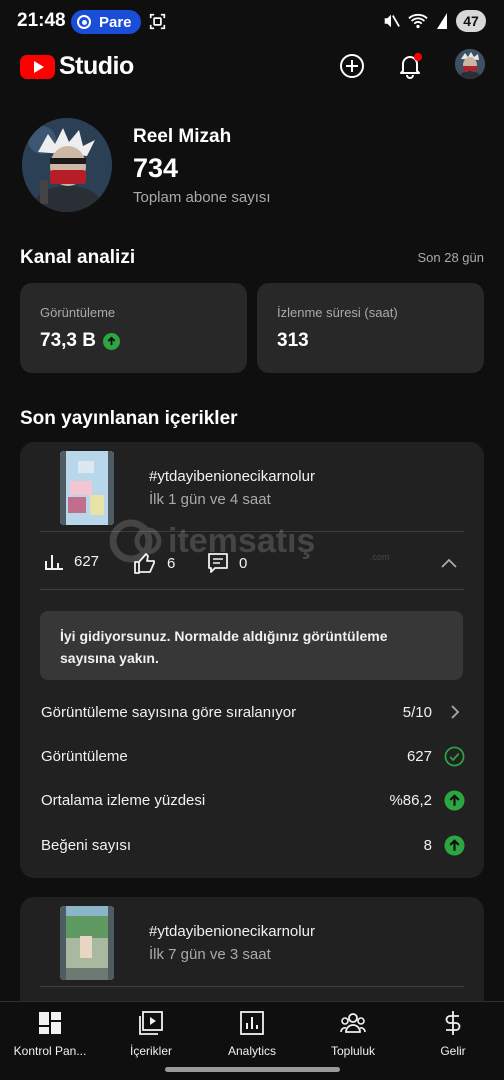 This screenshot has width=504, height=1080. I want to click on nav-analytics: Analytics, so click(252, 1034).